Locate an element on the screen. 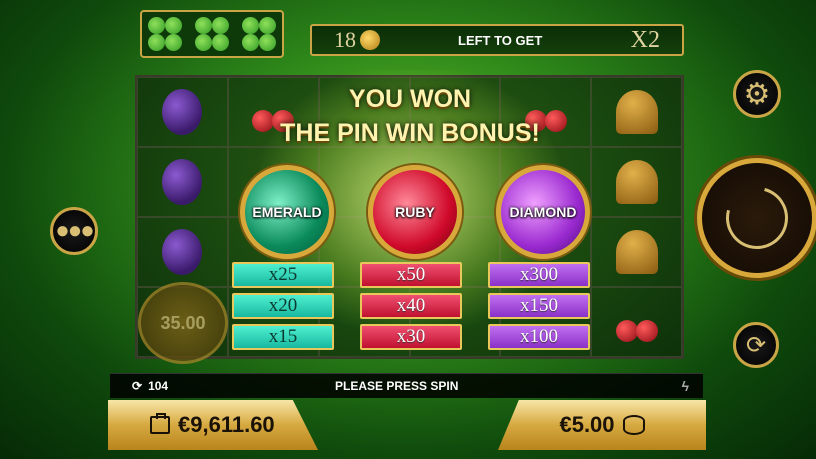  ruby-gem: RUBY is located at coordinates (415, 212).